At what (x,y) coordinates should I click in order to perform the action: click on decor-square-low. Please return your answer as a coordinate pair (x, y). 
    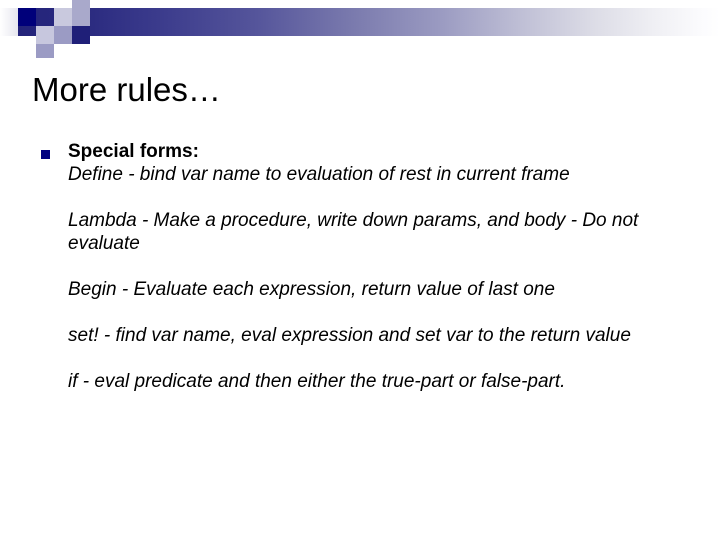
    Looking at the image, I should click on (45, 51).